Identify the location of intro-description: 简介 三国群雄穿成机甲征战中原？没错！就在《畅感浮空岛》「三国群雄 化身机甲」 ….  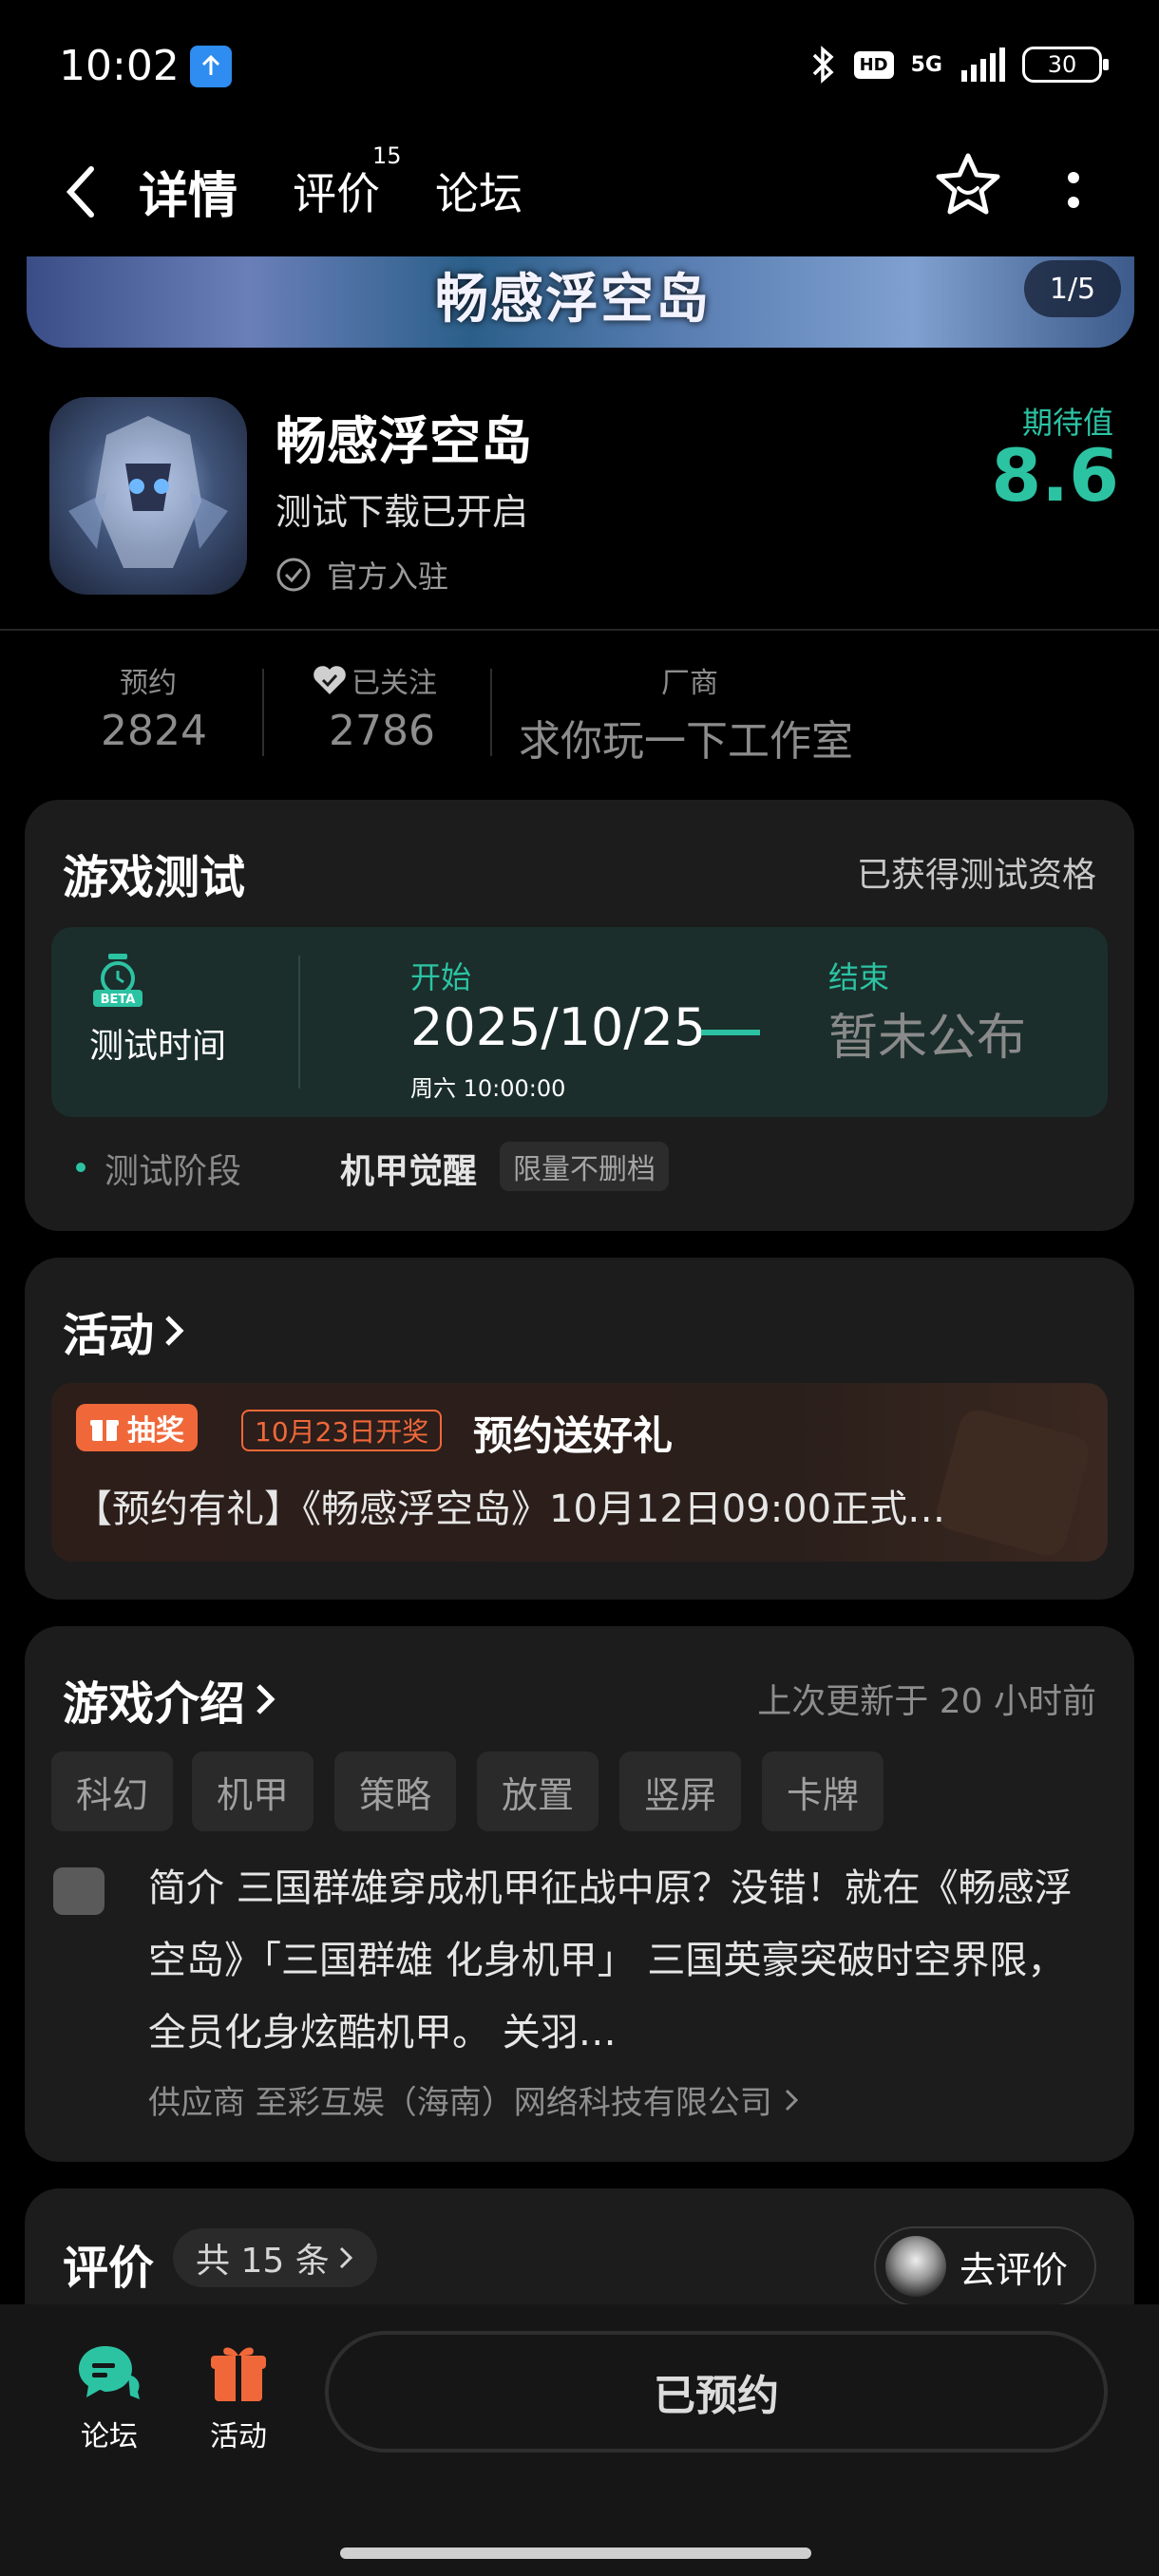
(623, 1960).